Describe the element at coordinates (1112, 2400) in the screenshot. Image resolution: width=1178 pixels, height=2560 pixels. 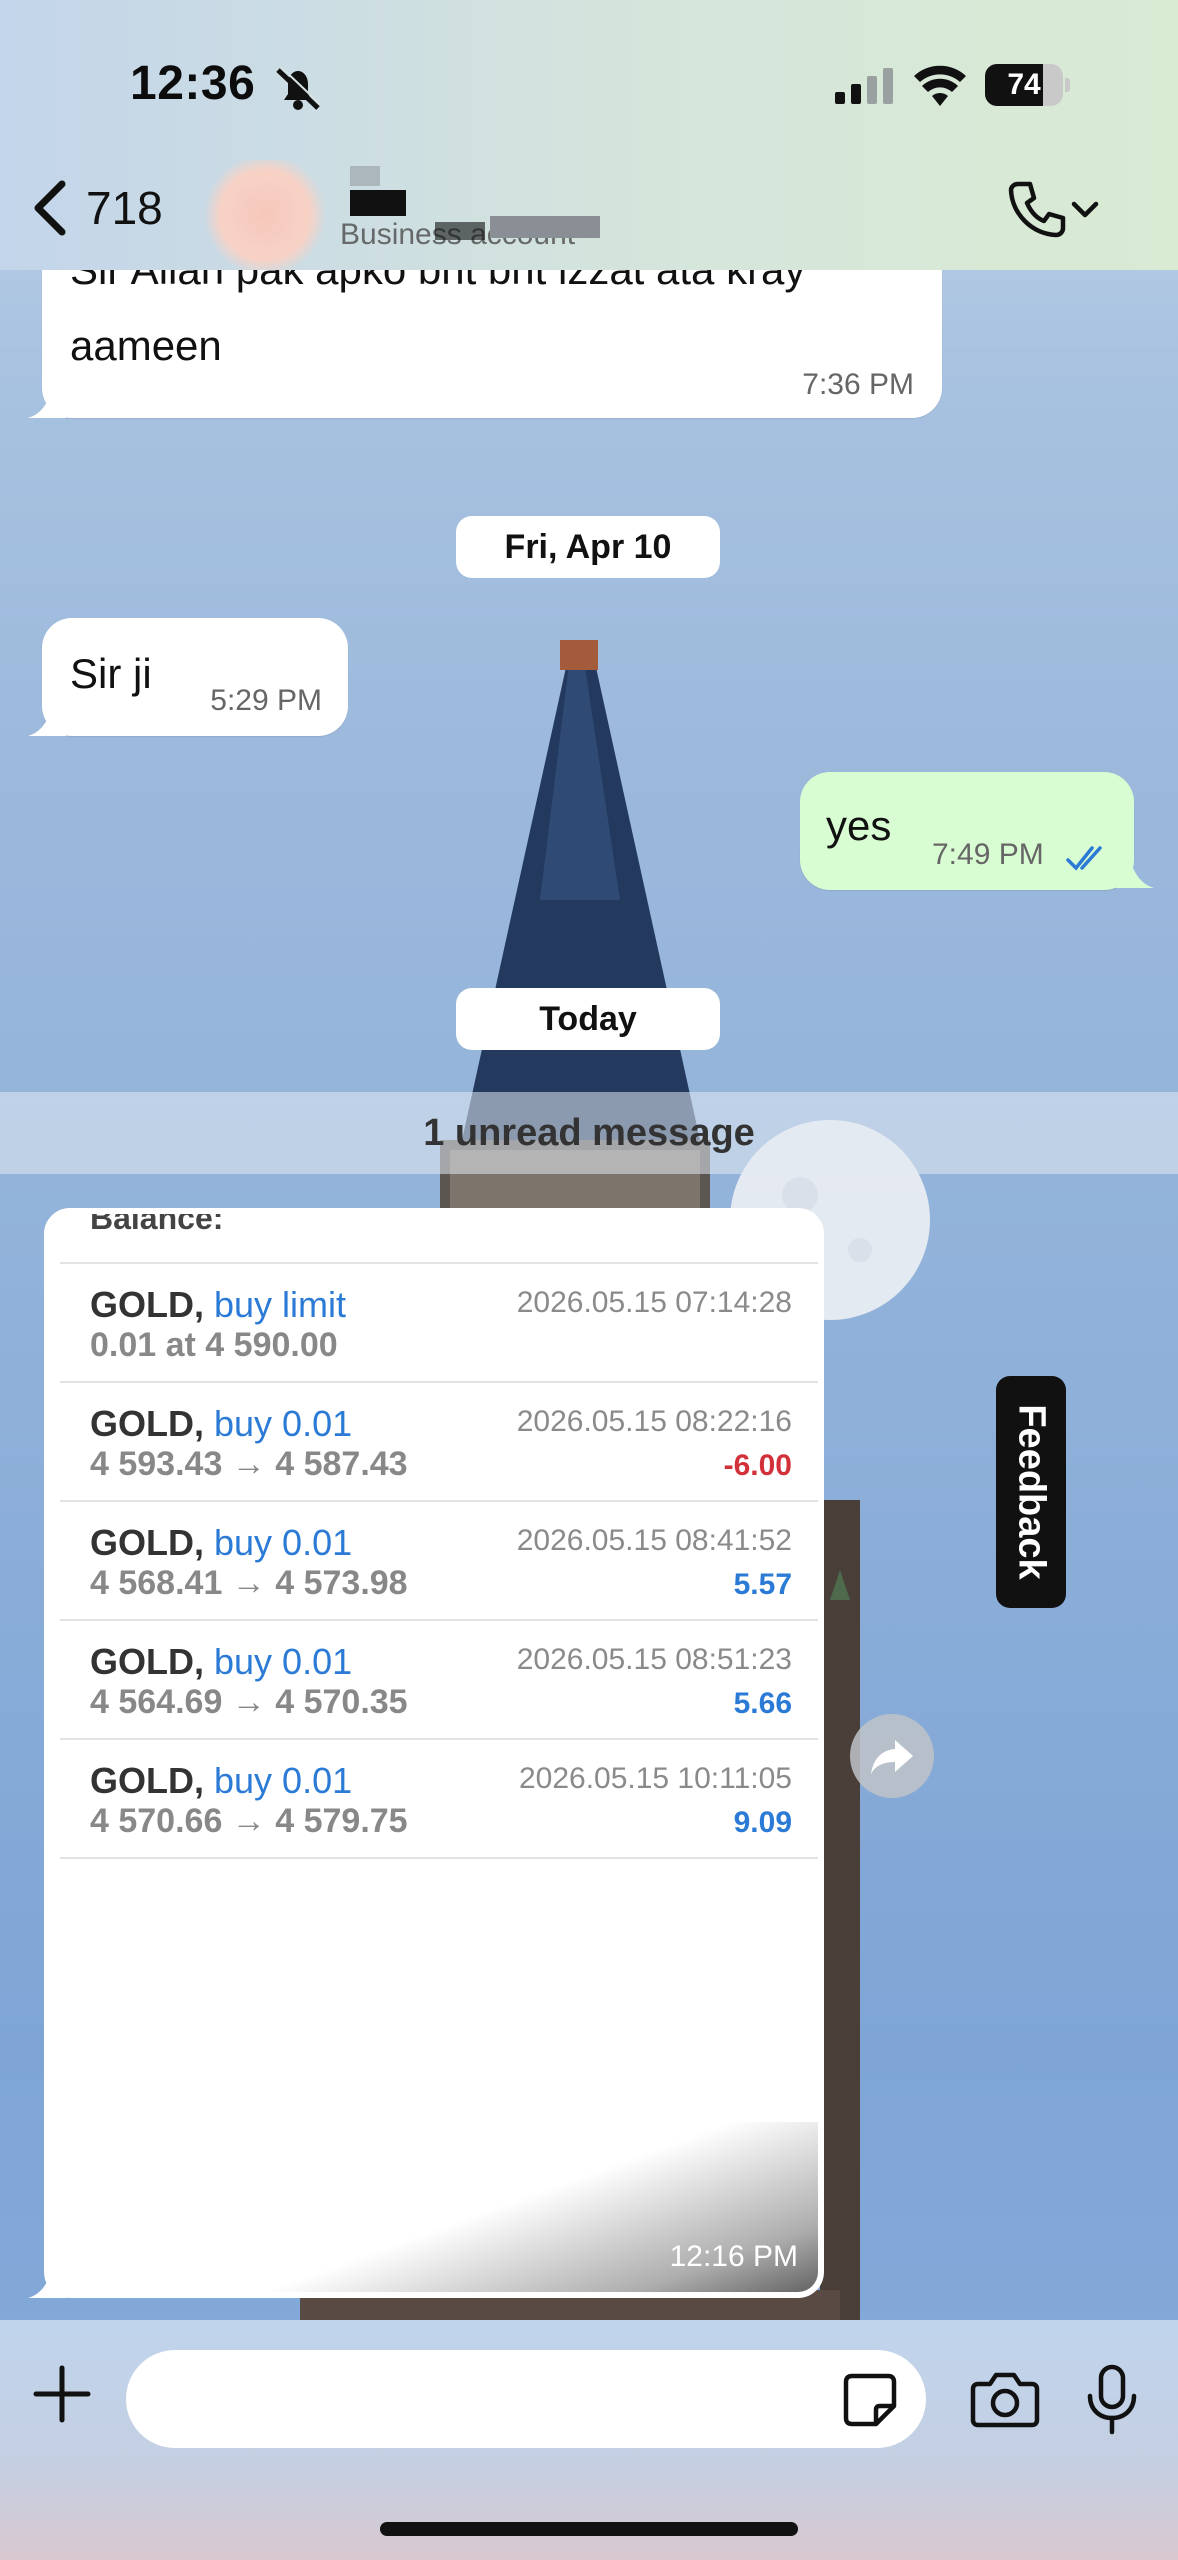
I see `microphone-icon` at that location.